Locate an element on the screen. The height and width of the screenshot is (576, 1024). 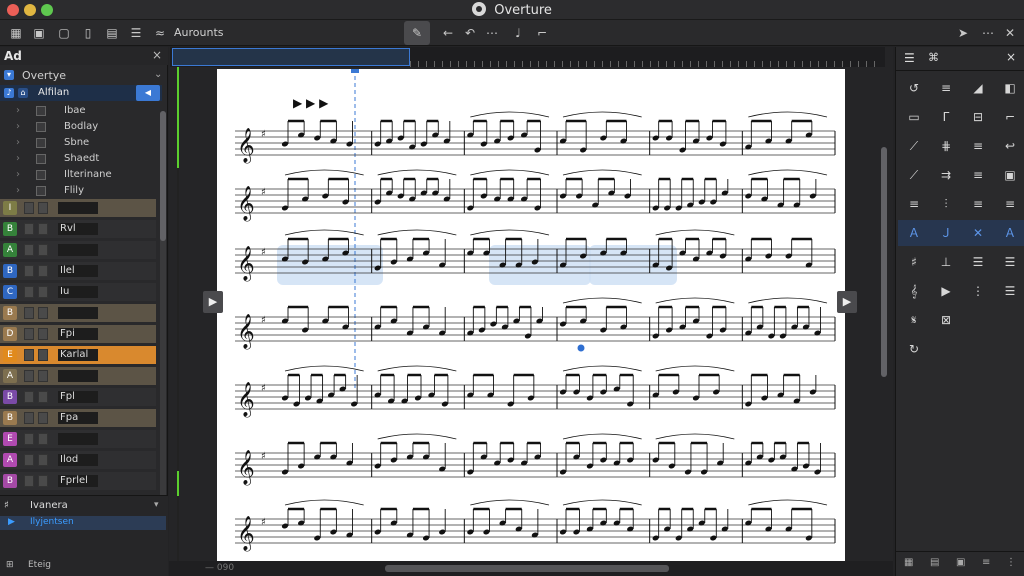
grid-icon: ▦ is located at coordinates (16, 33).